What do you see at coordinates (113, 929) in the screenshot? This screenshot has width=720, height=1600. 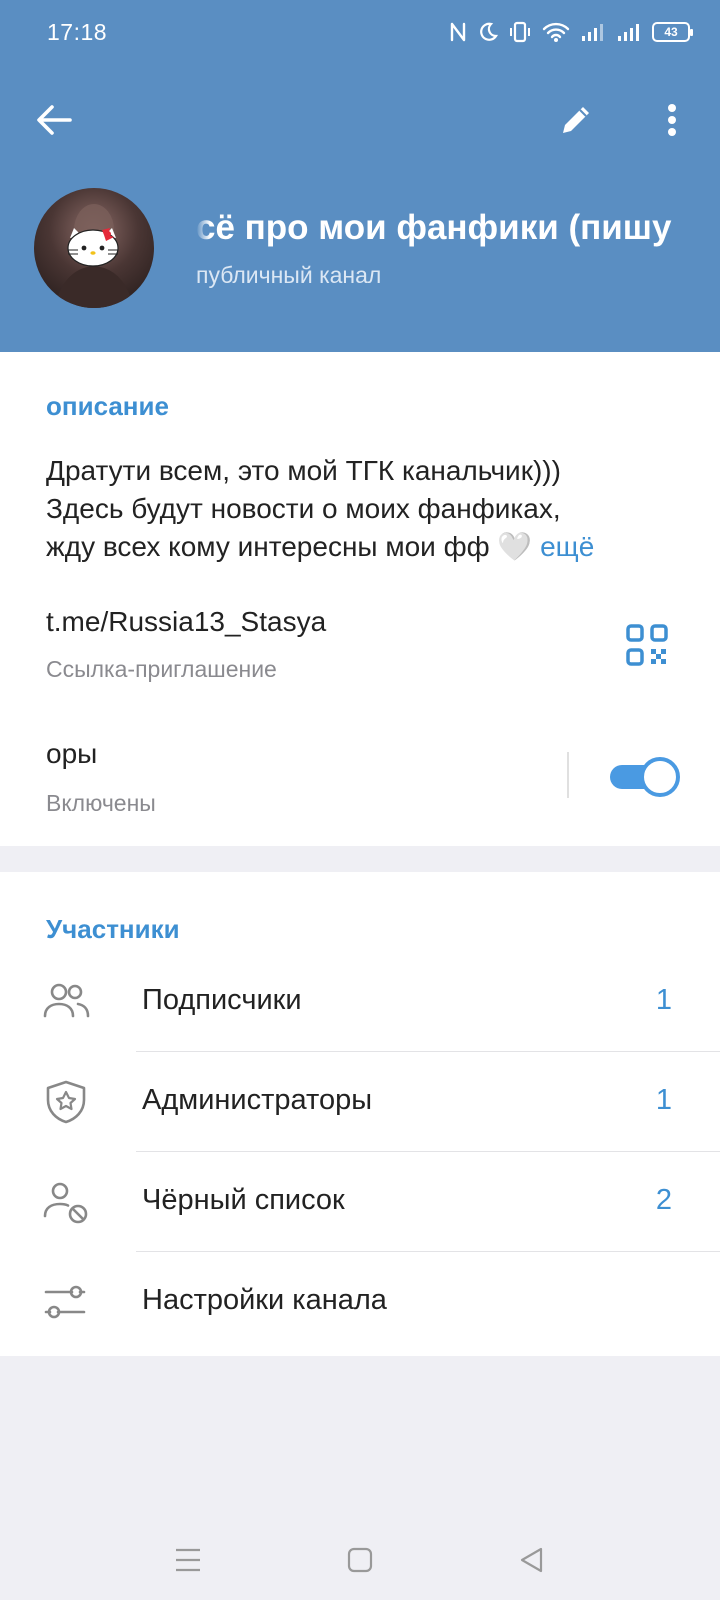 I see `members-title: Участники` at bounding box center [113, 929].